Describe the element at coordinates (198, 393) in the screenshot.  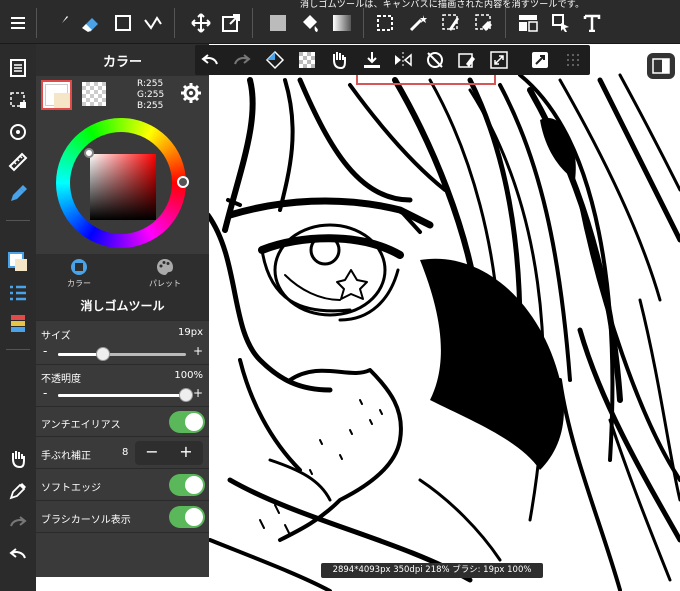
I see `opacity-plus-button: +` at that location.